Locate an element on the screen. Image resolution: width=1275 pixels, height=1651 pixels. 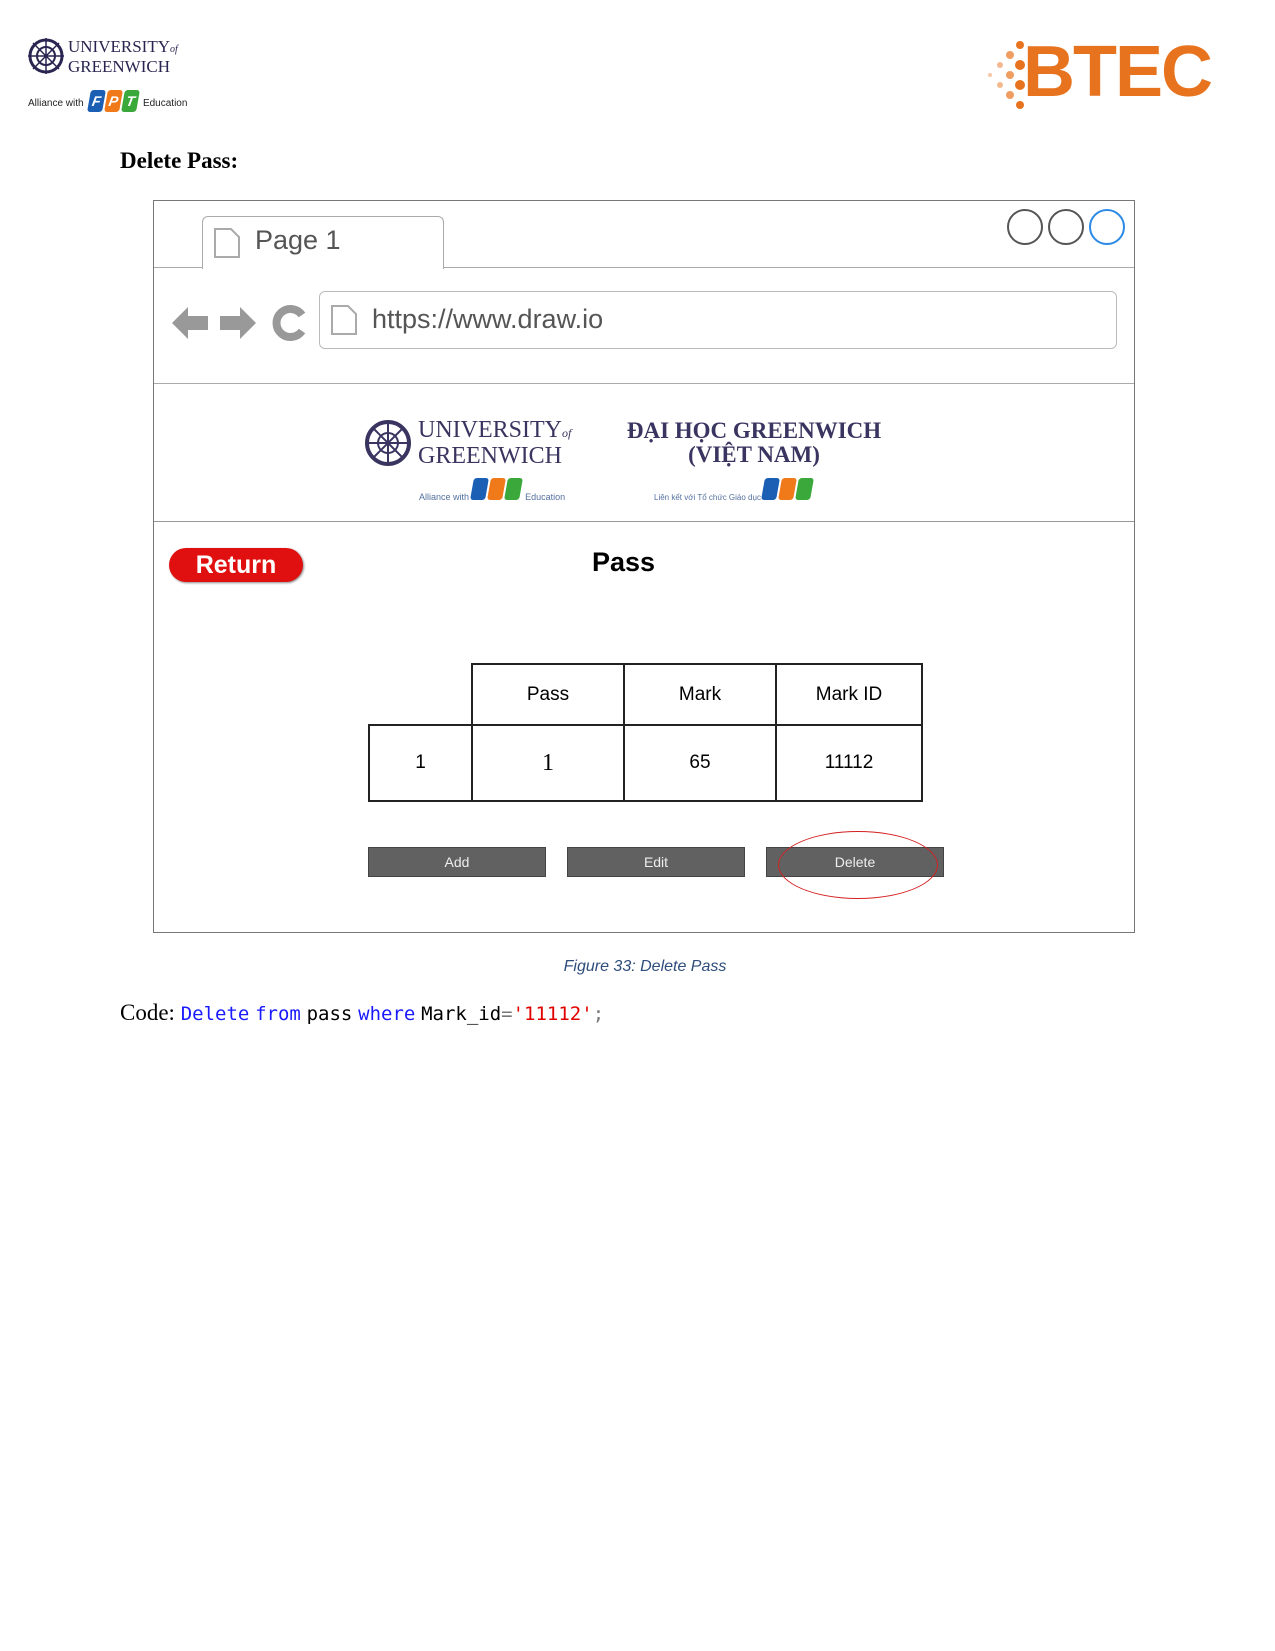
logo-text: (VIỆT NAM) is located at coordinates (754, 454).